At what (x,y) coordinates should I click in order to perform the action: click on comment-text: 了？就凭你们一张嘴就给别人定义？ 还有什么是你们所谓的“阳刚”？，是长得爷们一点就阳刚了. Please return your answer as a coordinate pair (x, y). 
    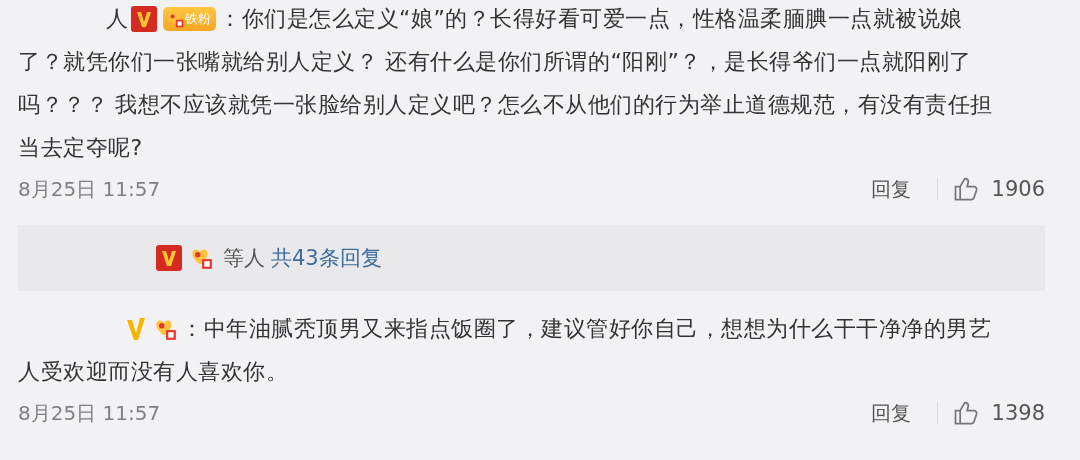
    Looking at the image, I should click on (495, 61).